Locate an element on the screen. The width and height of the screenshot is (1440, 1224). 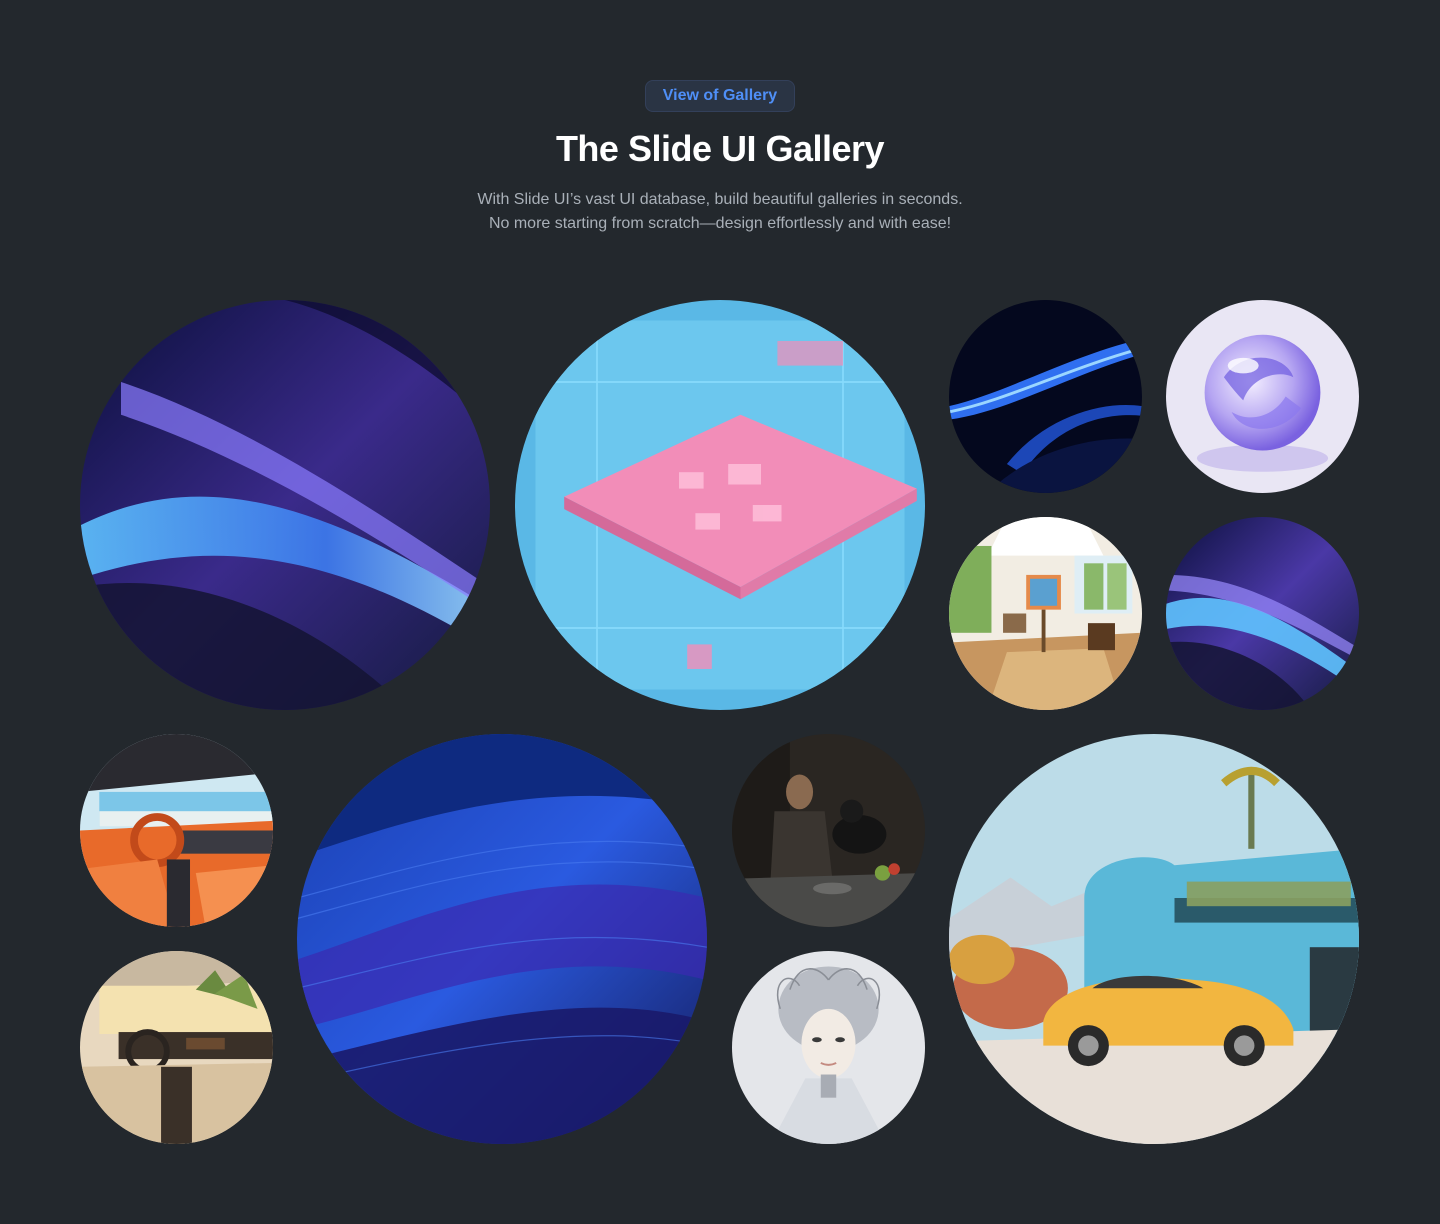
gallery-image-abstract-waves-small is located at coordinates (1262, 613).